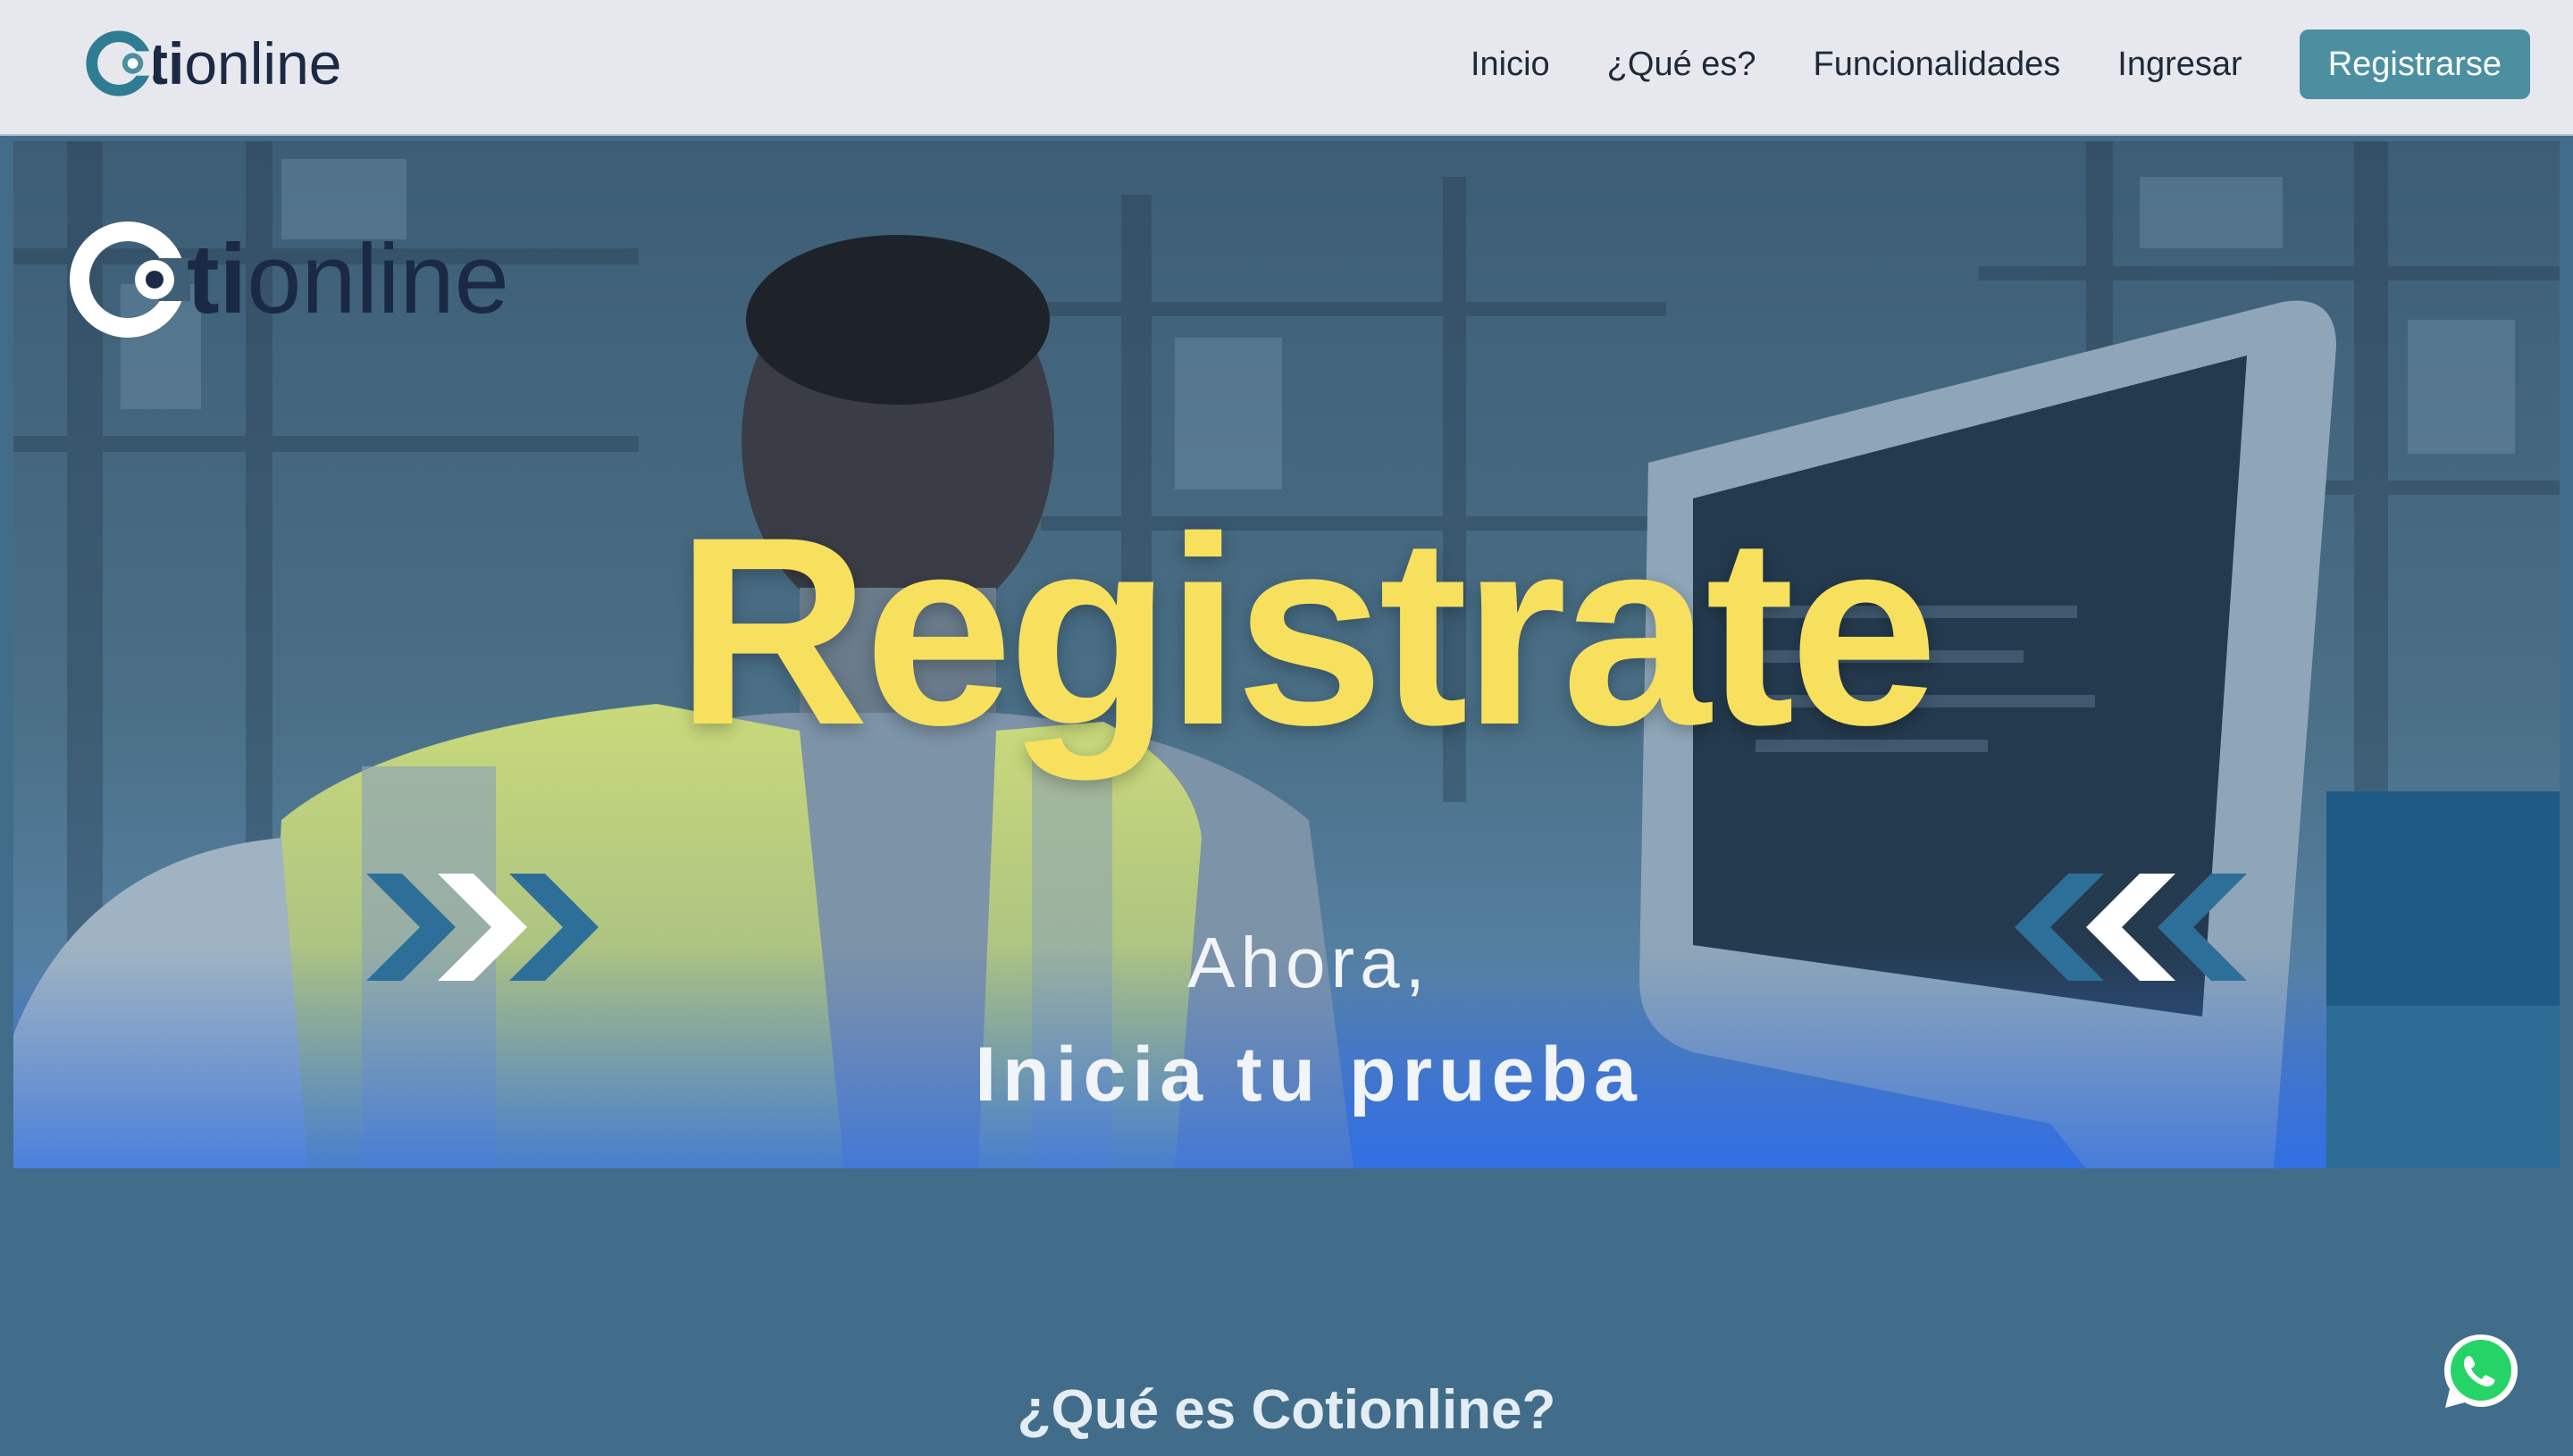 Image resolution: width=2573 pixels, height=1456 pixels. I want to click on hero-brand-wordmark: ti online, so click(348, 279).